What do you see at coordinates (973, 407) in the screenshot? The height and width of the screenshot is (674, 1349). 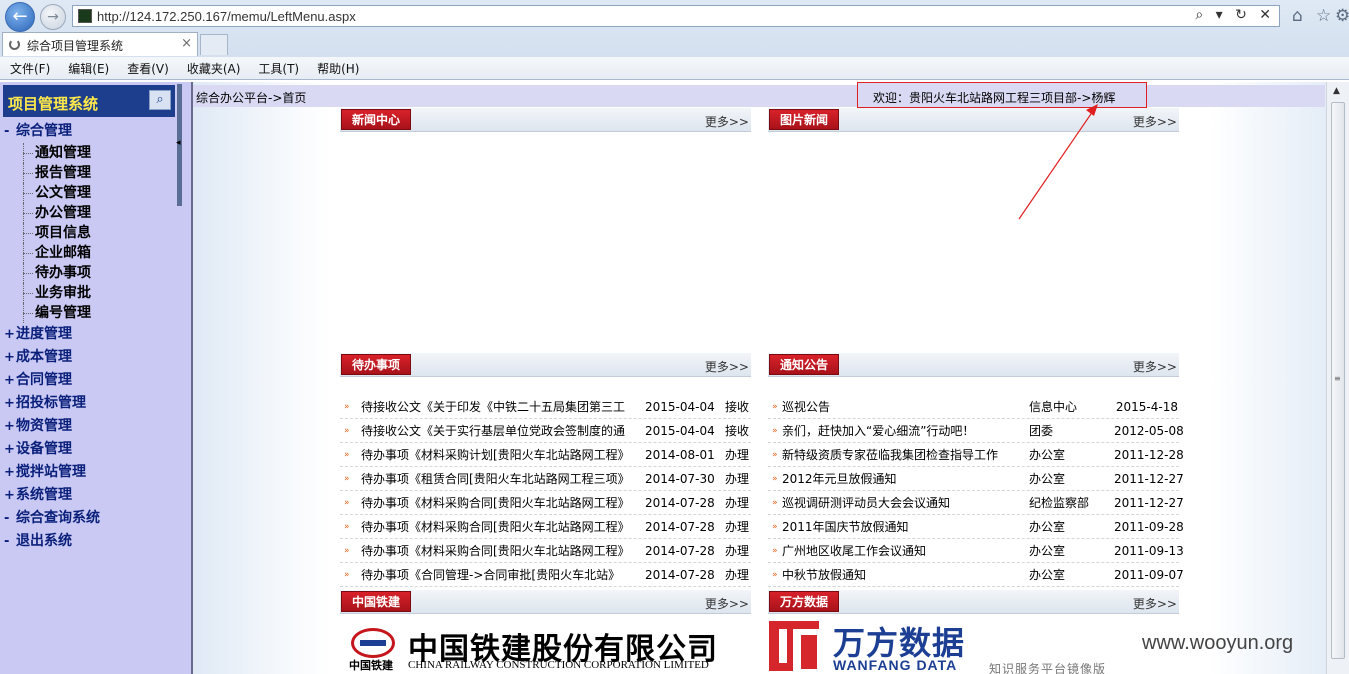 I see `notice-row: » 巡视公告 信息中心 2015-4-18` at bounding box center [973, 407].